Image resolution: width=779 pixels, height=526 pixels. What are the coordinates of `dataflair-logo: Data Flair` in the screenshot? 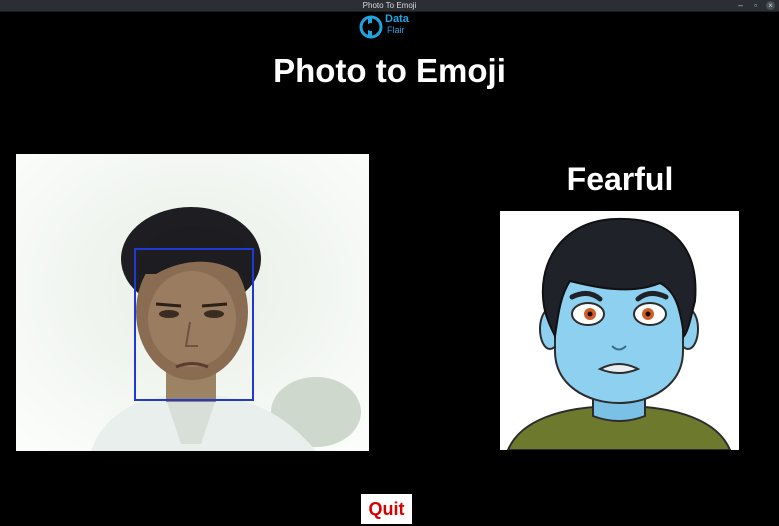 It's located at (388, 26).